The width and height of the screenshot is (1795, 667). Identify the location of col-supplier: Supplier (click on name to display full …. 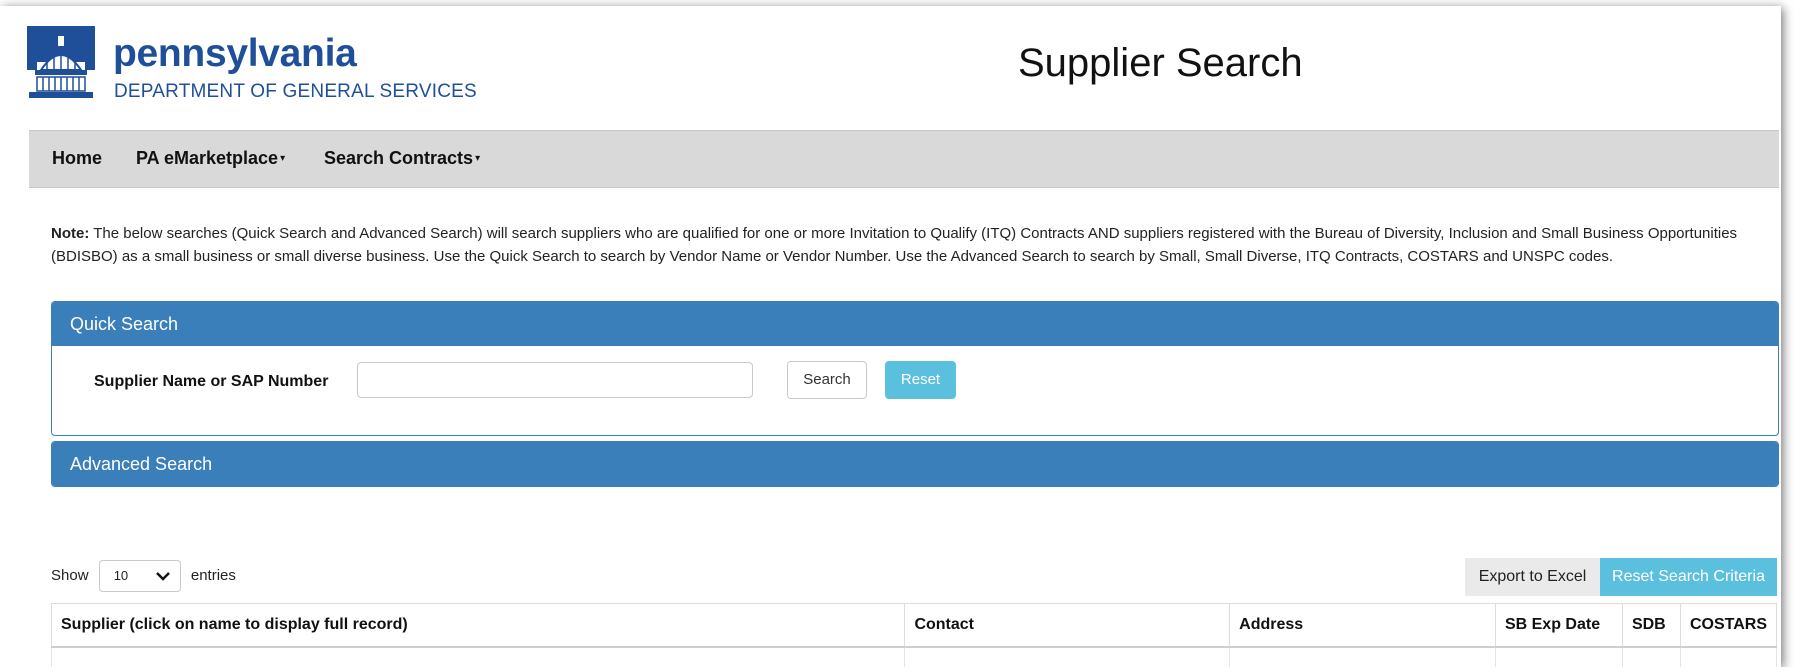
(478, 625).